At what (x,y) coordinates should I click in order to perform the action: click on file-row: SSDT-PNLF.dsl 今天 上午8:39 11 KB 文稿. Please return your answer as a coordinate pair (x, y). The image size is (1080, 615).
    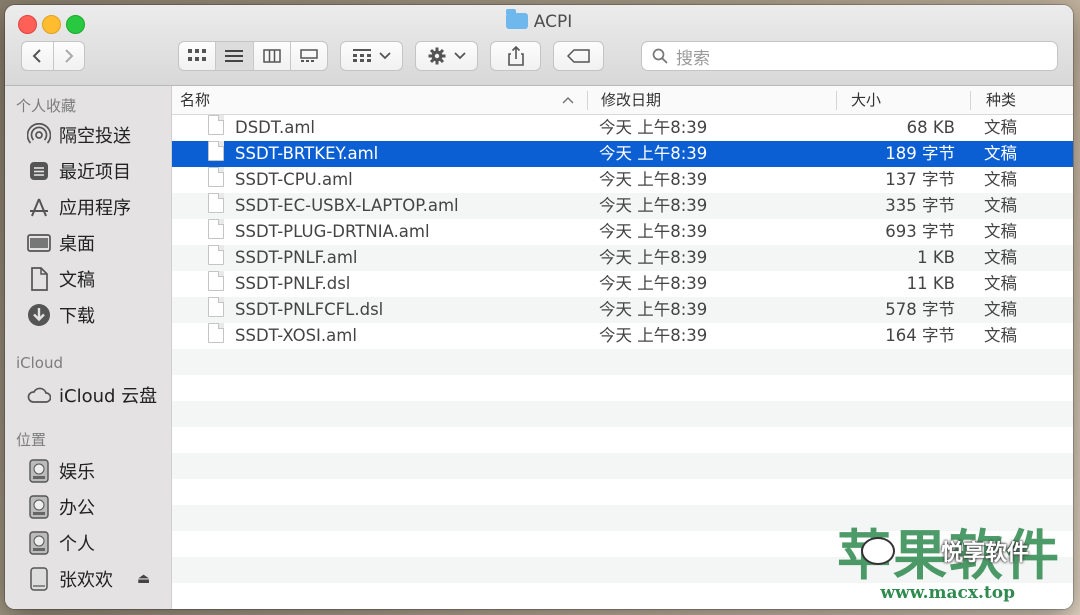
    Looking at the image, I should click on (622, 284).